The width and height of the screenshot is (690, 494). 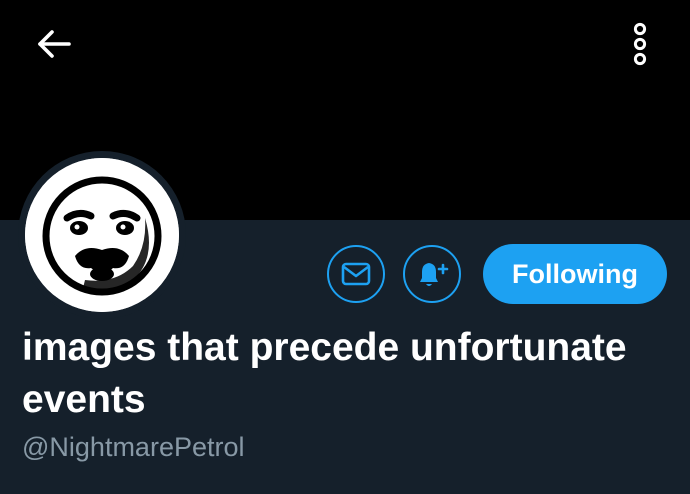 I want to click on more-options-button, so click(x=640, y=44).